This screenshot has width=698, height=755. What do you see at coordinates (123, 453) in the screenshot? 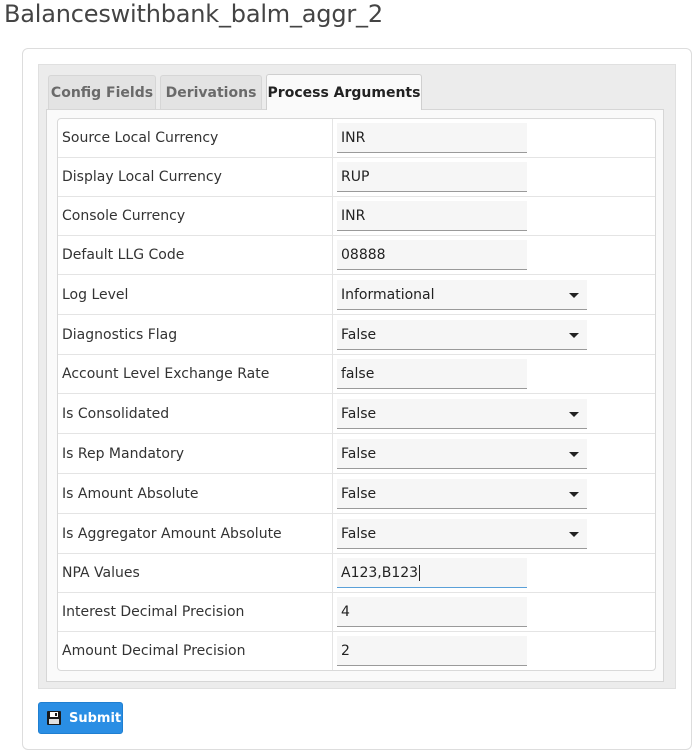
I see `field-label: Is Rep Mandatory` at bounding box center [123, 453].